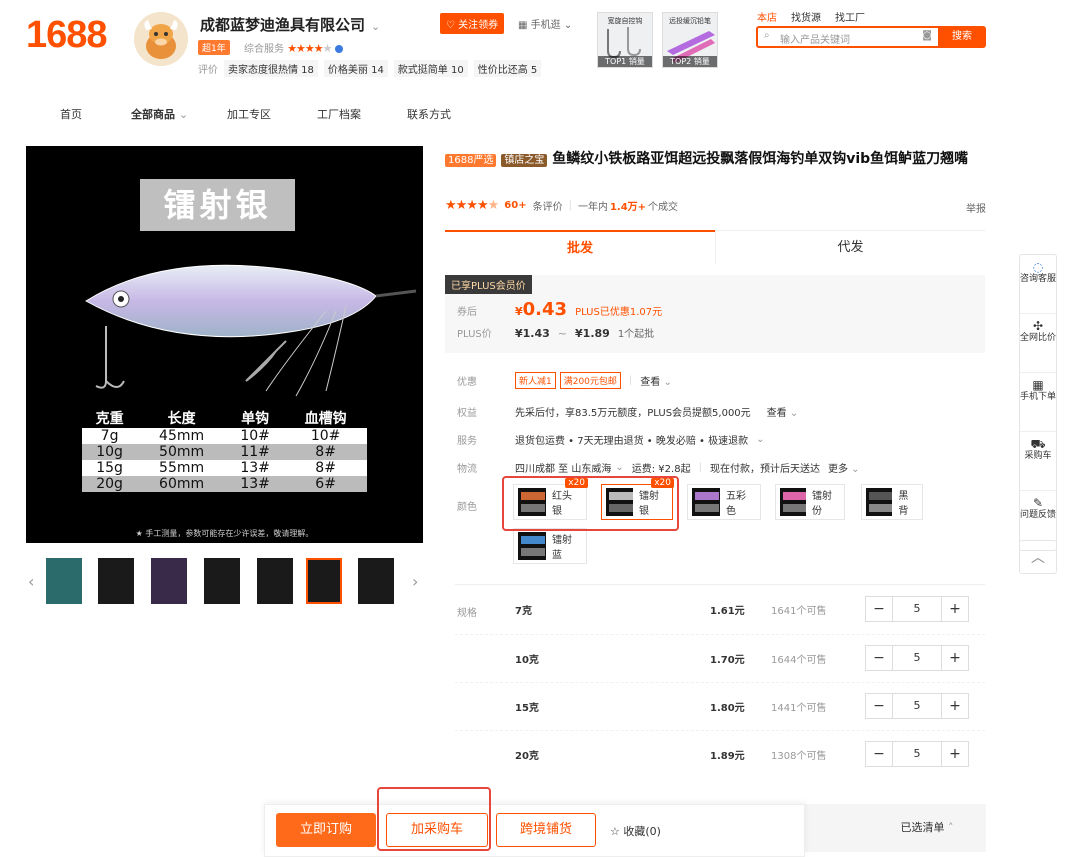 This screenshot has width=1081, height=857. I want to click on color-option-black-back: 黑背, so click(892, 502).